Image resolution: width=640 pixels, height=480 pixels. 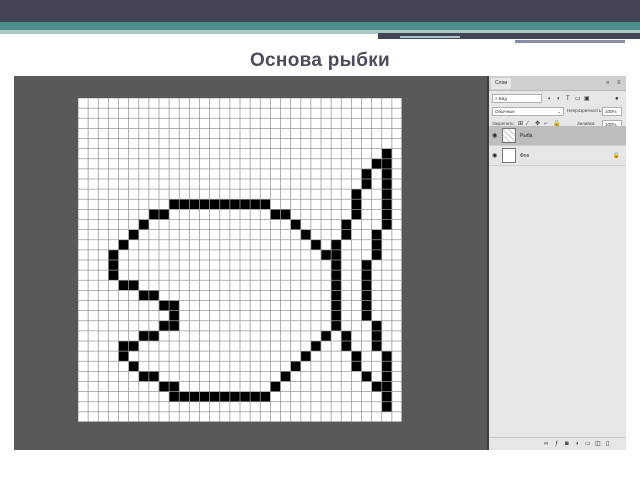 I want to click on opacity-input: 100%, so click(x=612, y=111).